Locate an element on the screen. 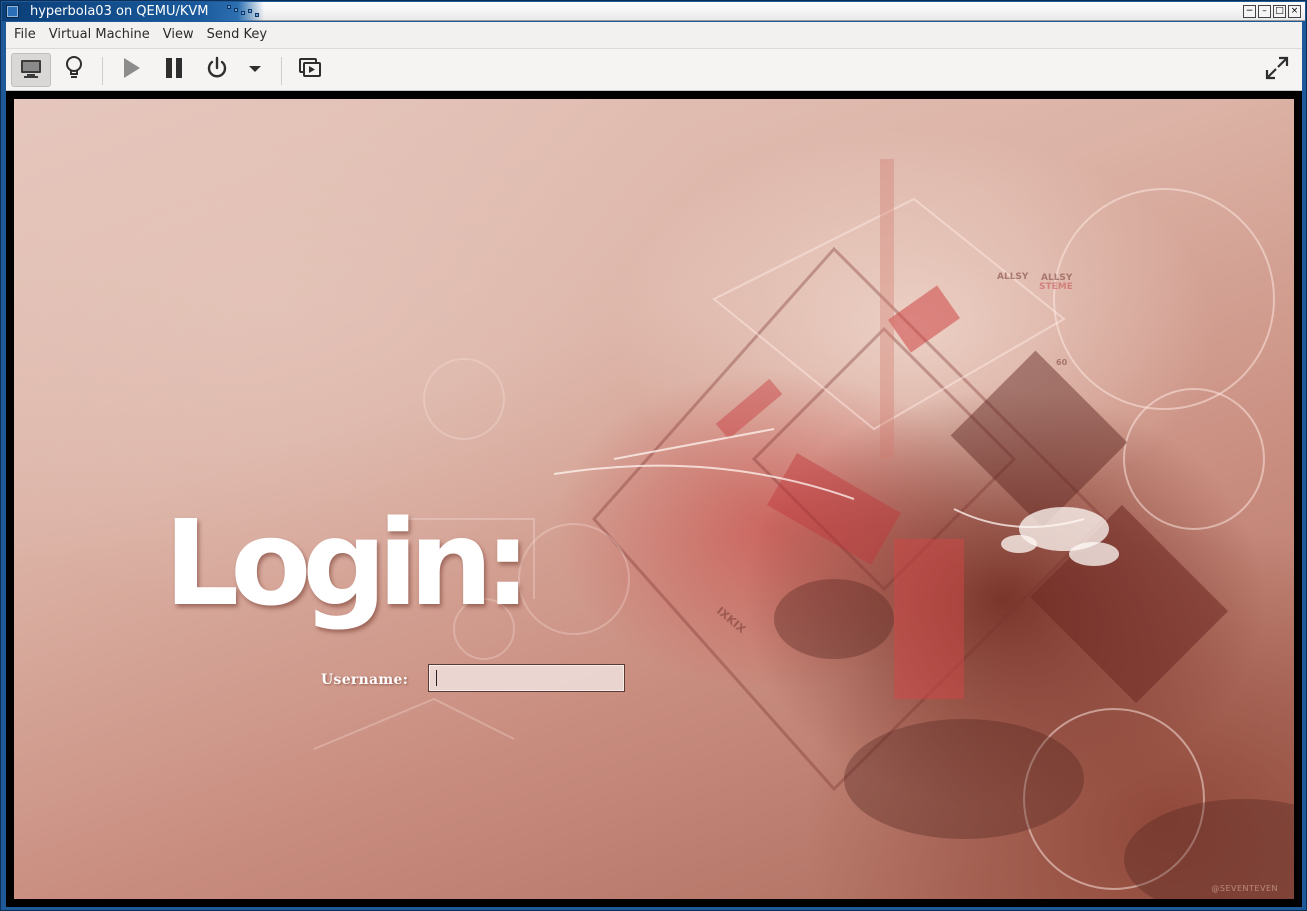 The width and height of the screenshot is (1307, 911). art-text-steme: STEME is located at coordinates (1056, 287).